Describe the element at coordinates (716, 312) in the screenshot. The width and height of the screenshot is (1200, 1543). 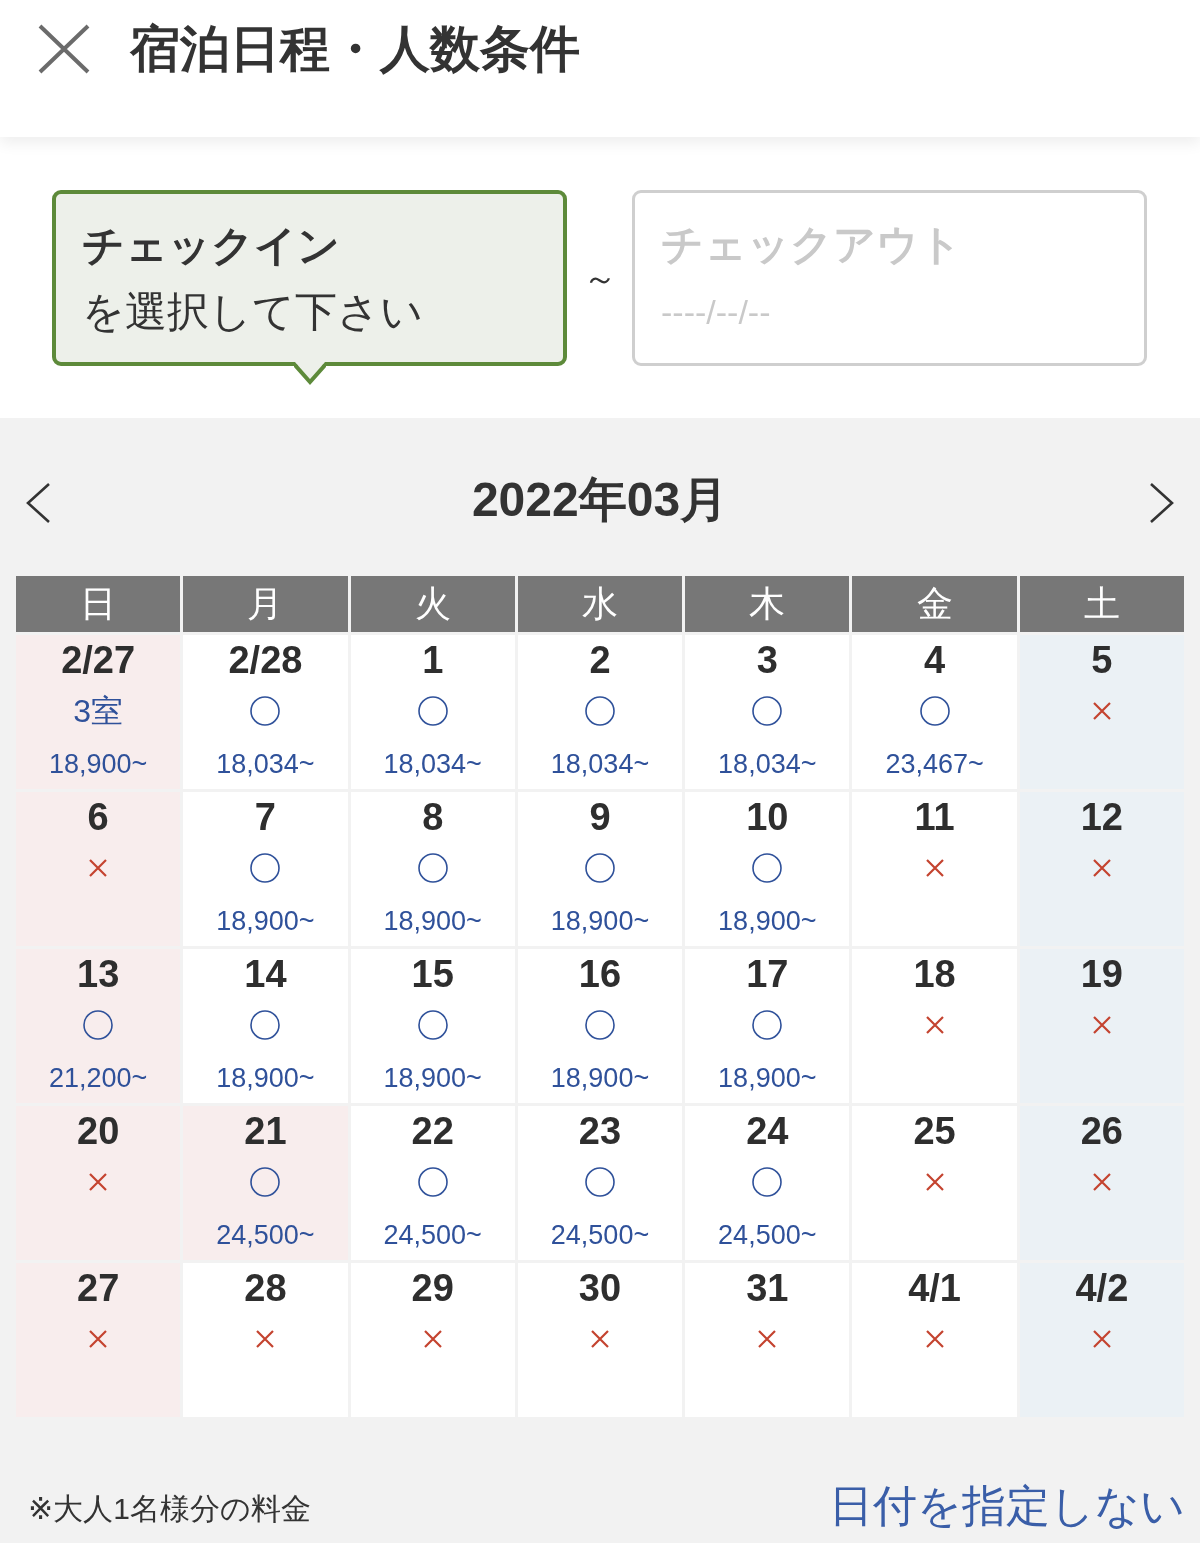
I see `field-placeholder: ----/--/--` at that location.